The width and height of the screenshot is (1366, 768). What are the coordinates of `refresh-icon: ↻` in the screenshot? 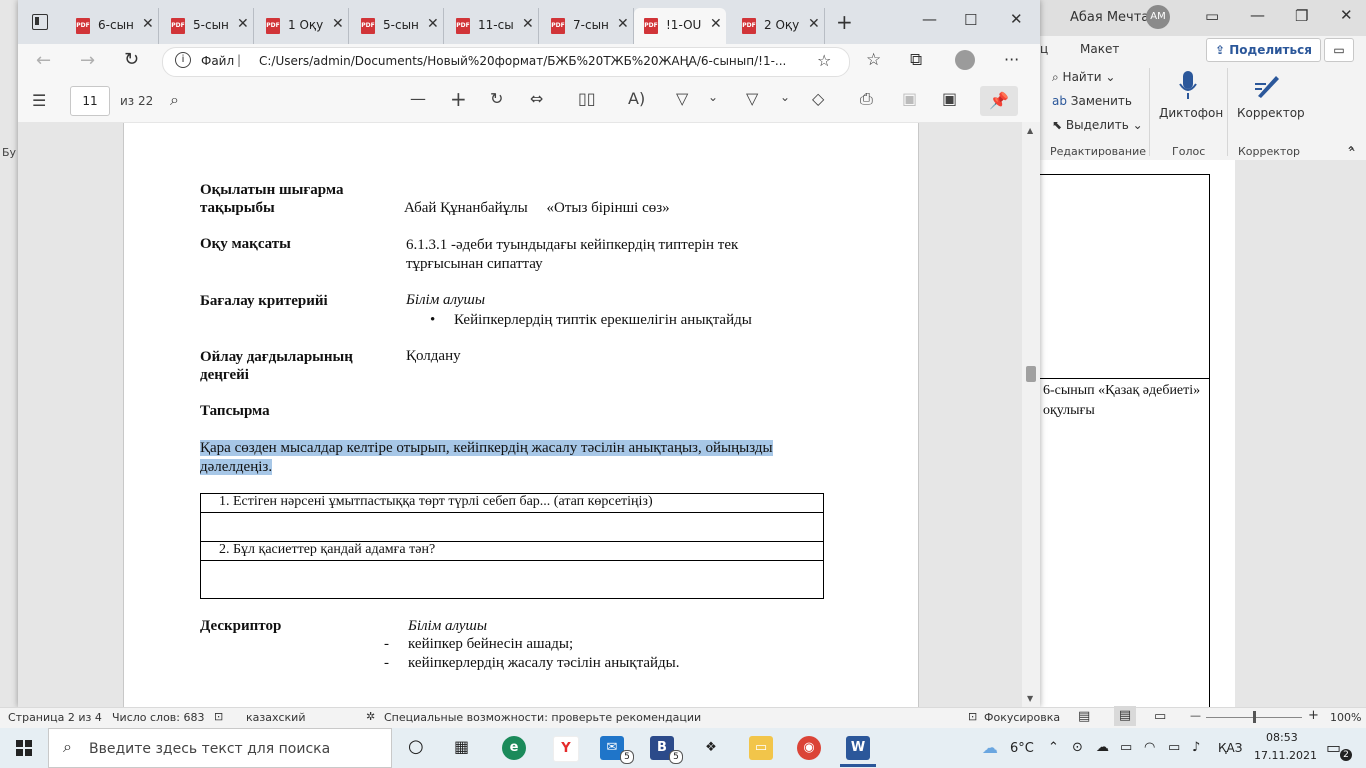 It's located at (131, 59).